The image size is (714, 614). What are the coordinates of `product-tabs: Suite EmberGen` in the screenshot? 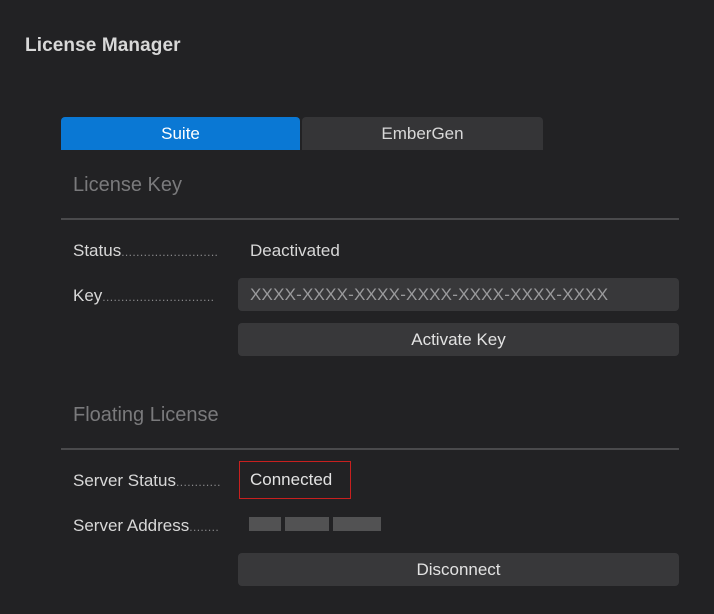 It's located at (302, 133).